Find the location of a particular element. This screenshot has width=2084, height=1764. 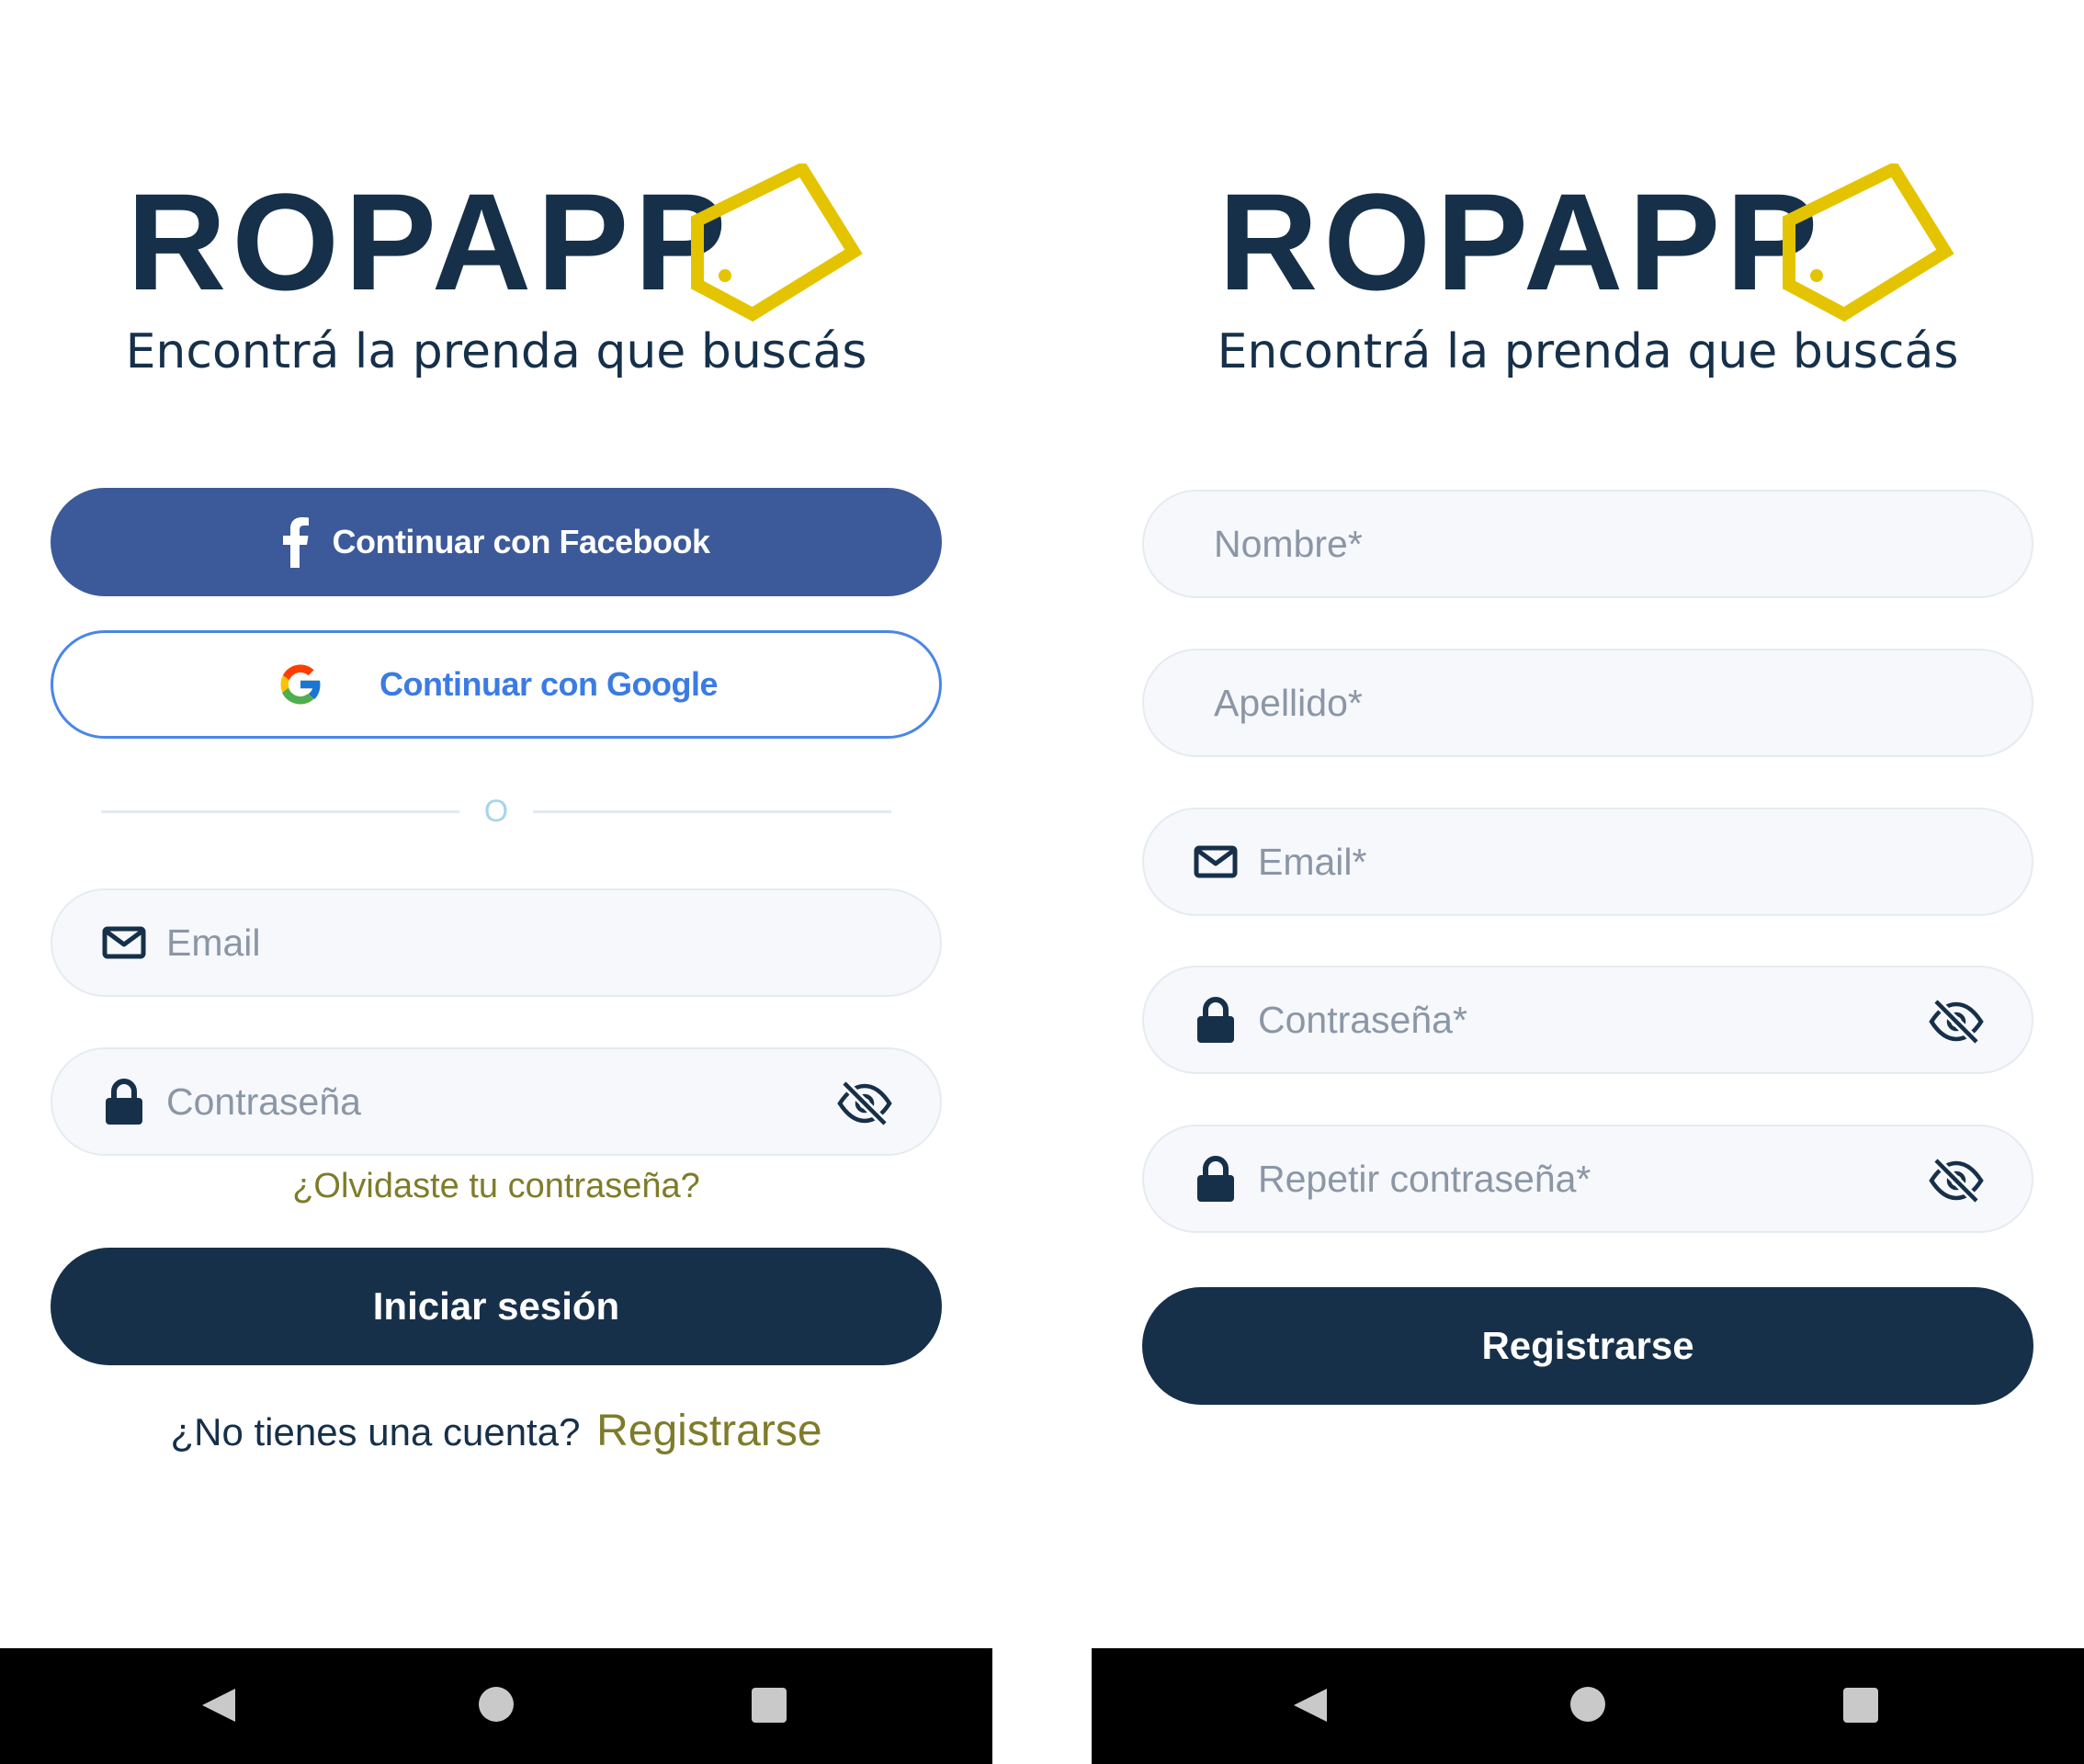

email-placeholder: Email is located at coordinates (213, 942).